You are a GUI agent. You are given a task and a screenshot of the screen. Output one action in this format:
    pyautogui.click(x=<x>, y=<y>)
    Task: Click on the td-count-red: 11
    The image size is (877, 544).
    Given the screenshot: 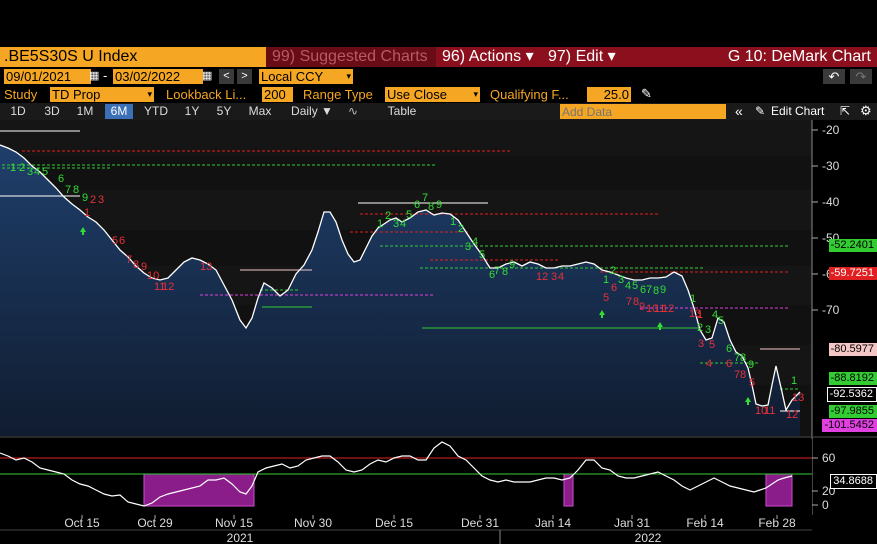 What is the action you would take?
    pyautogui.click(x=769, y=411)
    